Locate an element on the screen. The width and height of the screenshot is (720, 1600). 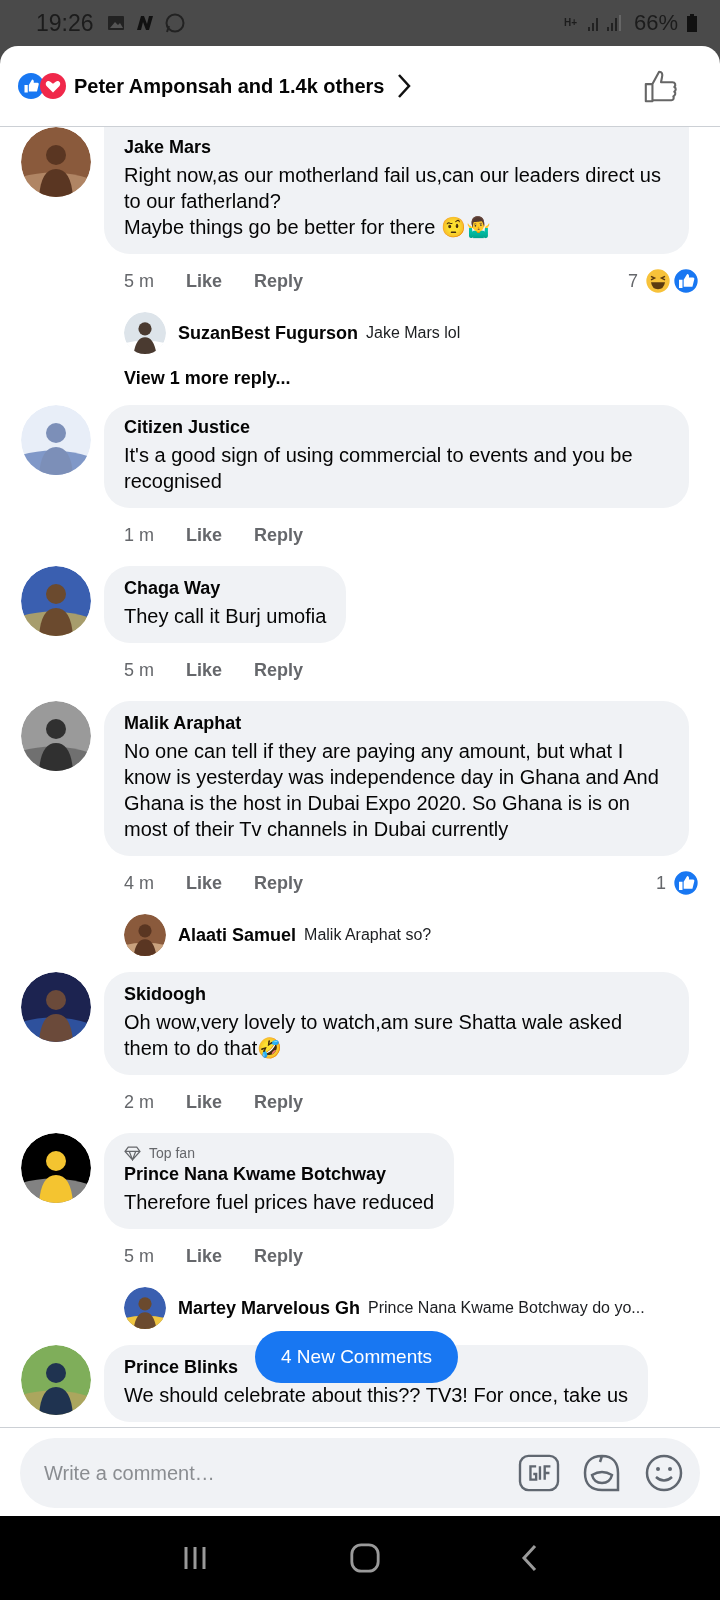
new-comments-button: 4 New Comments is located at coordinates (356, 1357).